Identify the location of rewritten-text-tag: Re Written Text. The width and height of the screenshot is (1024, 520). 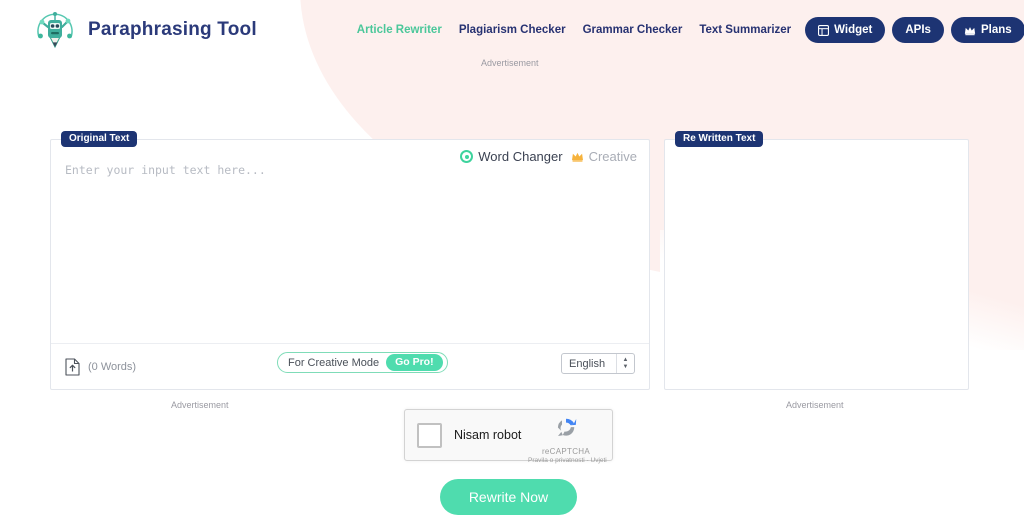
(719, 139).